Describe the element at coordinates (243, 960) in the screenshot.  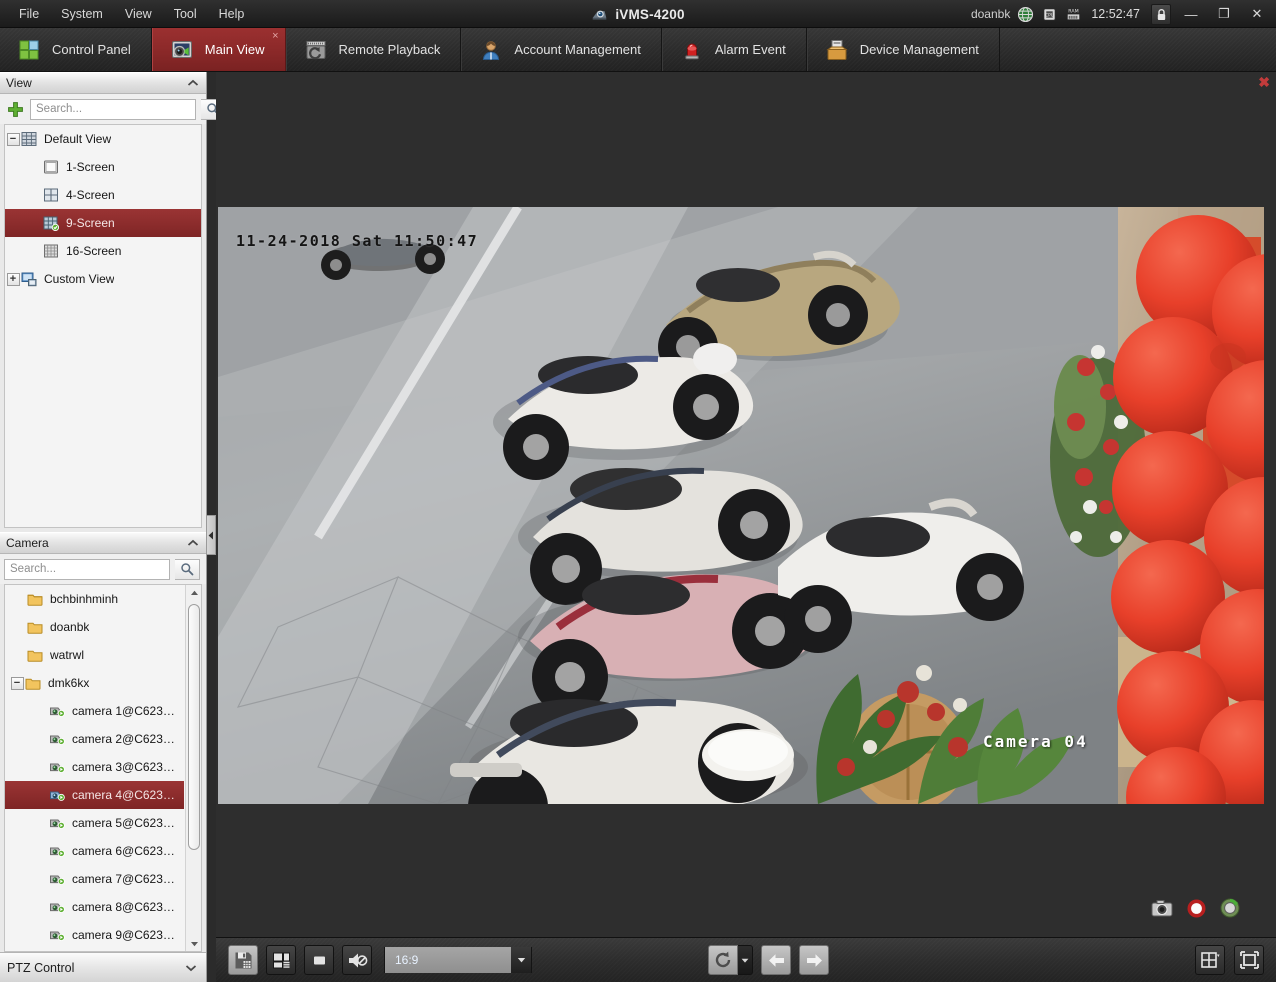
I see `save-layout-button` at that location.